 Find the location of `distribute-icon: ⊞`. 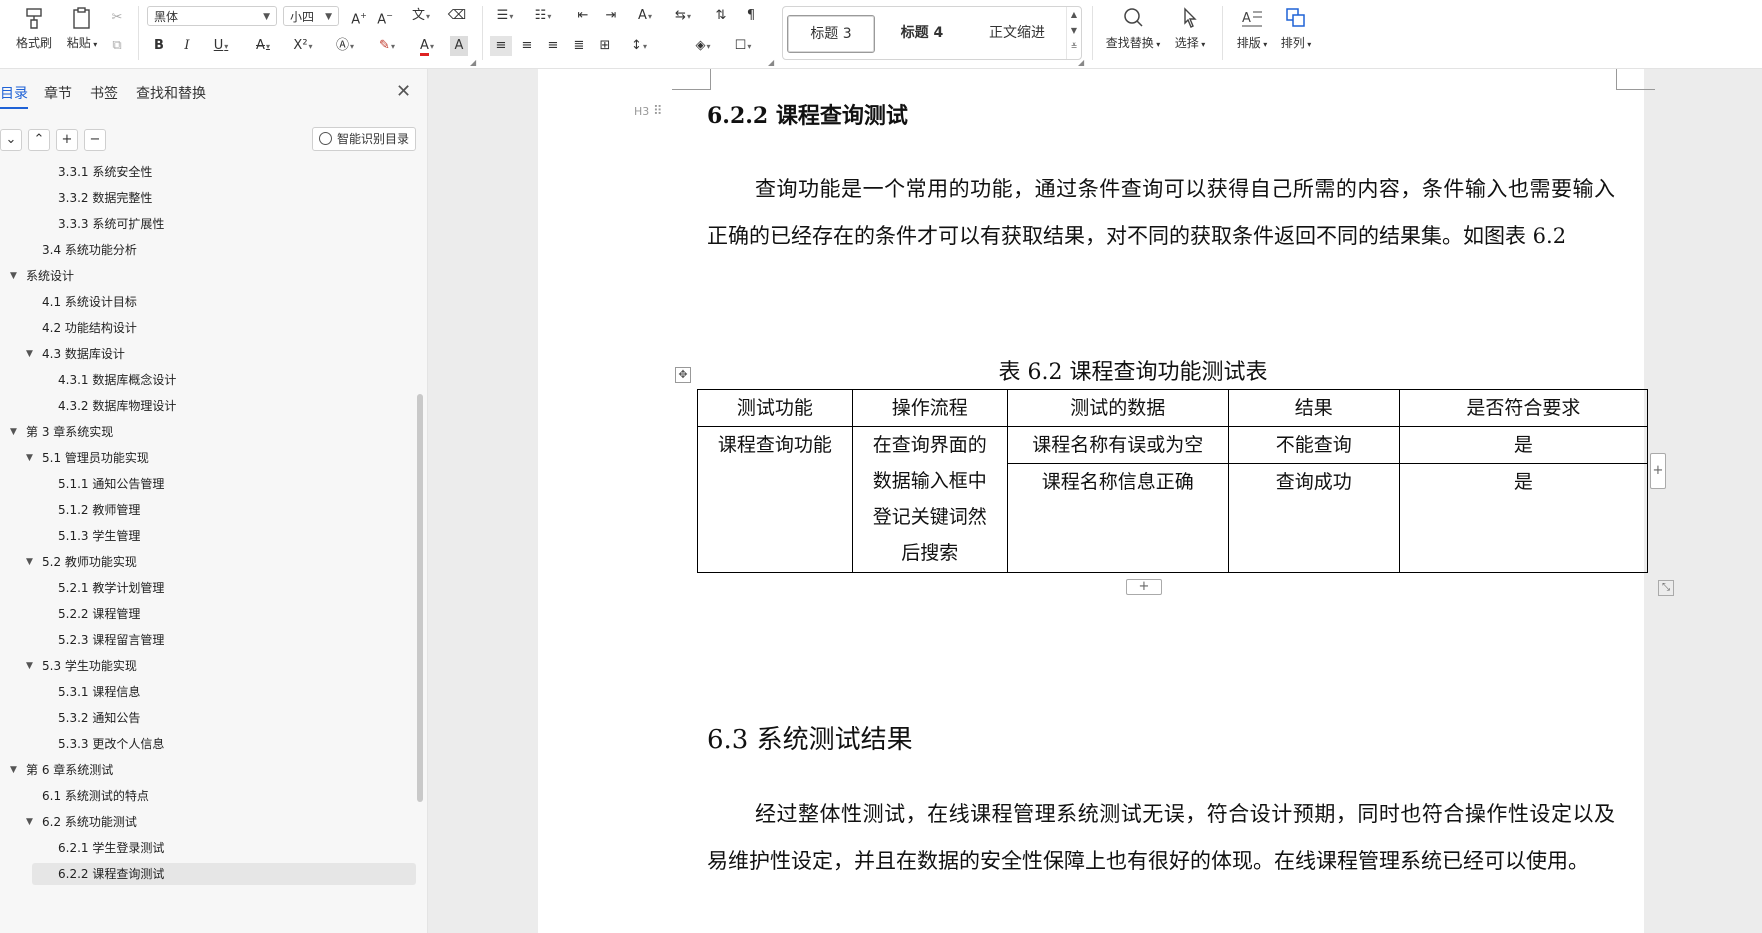

distribute-icon: ⊞ is located at coordinates (605, 46).